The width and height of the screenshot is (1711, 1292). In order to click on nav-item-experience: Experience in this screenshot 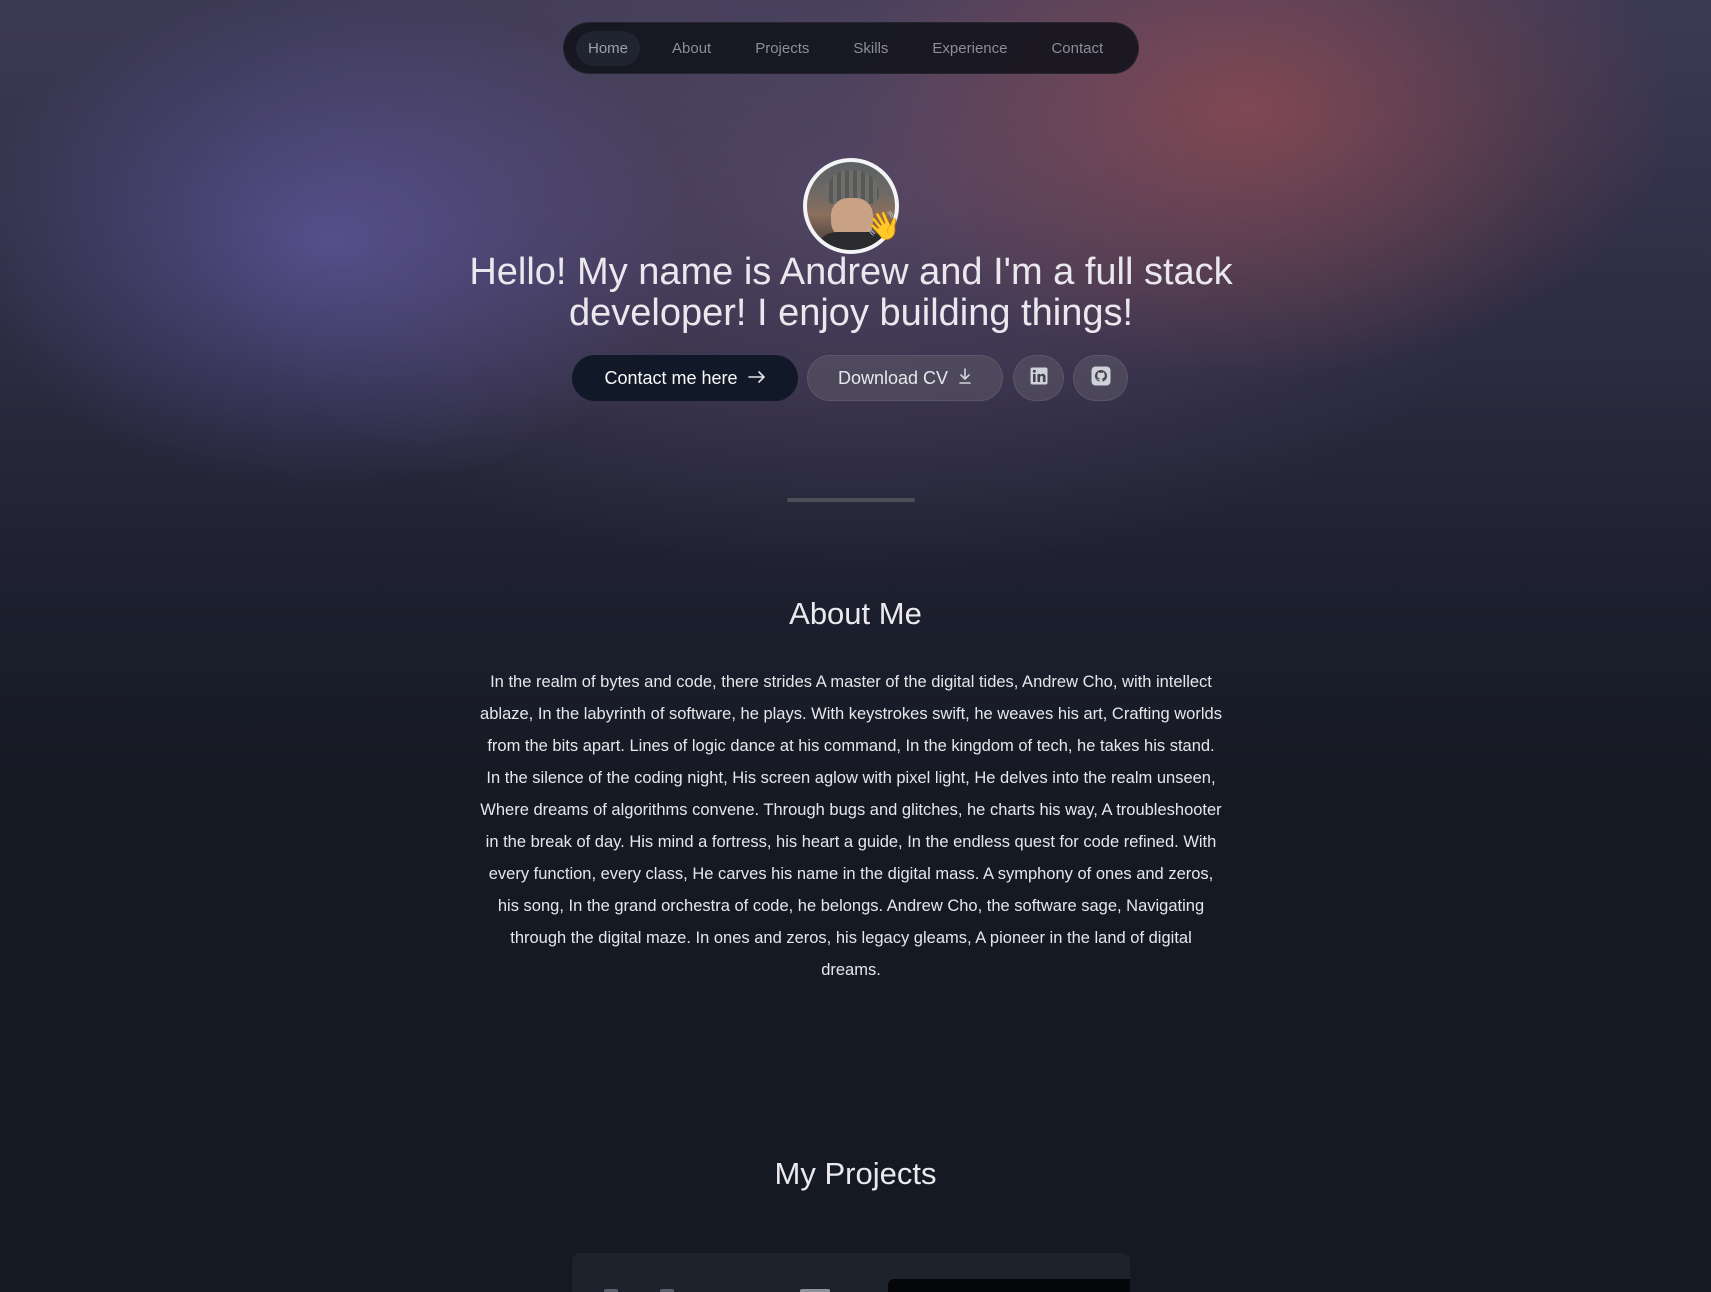, I will do `click(969, 48)`.